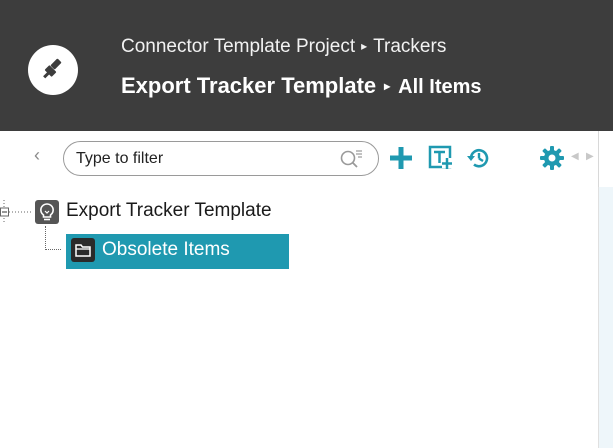  I want to click on lightbulb-icon, so click(47, 212).